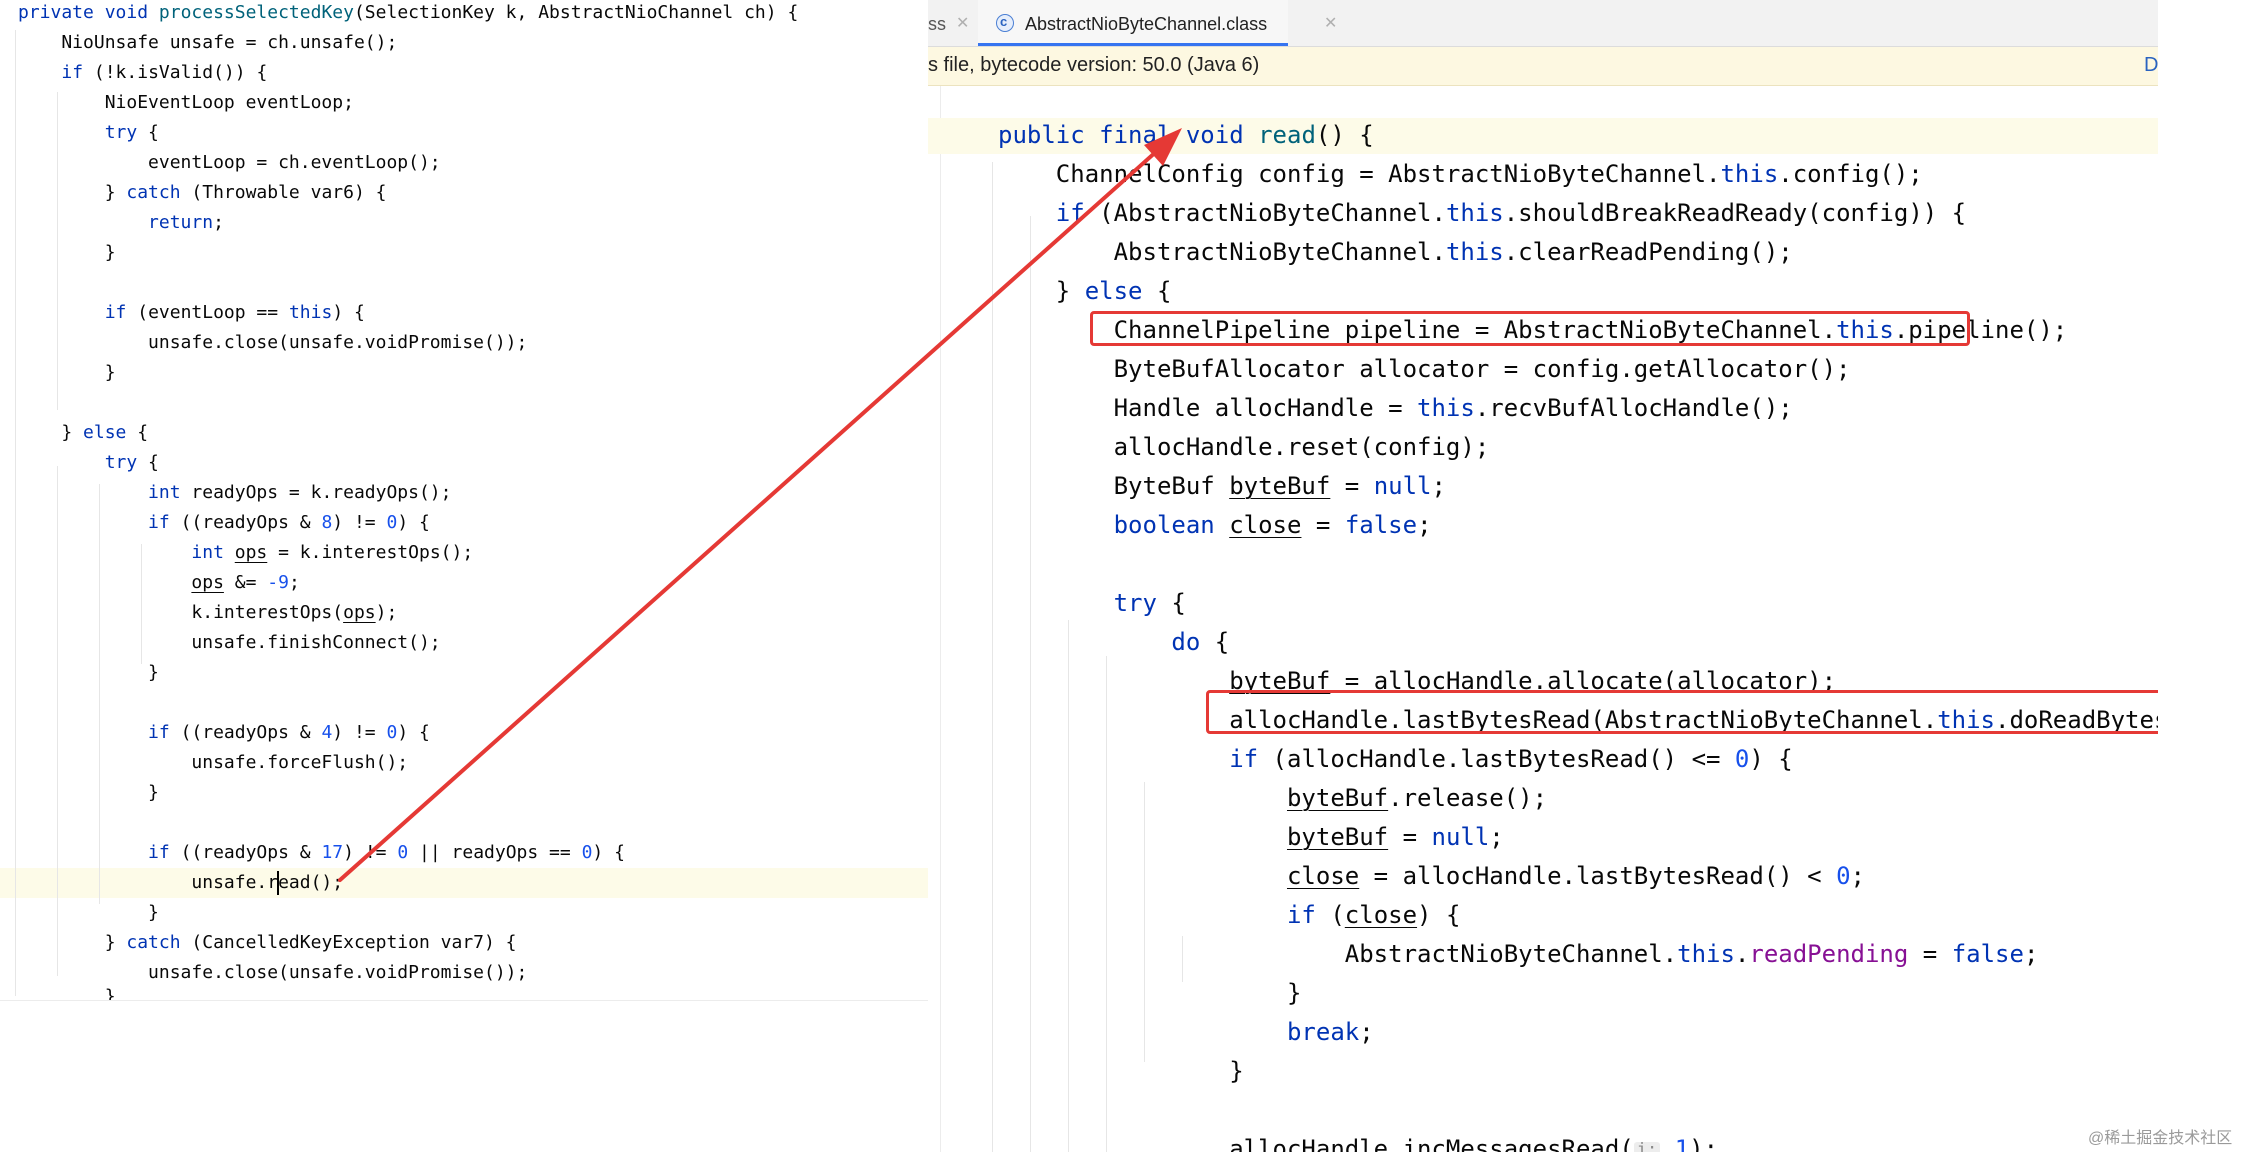 The height and width of the screenshot is (1152, 2256). I want to click on code-line: NioEventLoop eventLoop;, so click(186, 103).